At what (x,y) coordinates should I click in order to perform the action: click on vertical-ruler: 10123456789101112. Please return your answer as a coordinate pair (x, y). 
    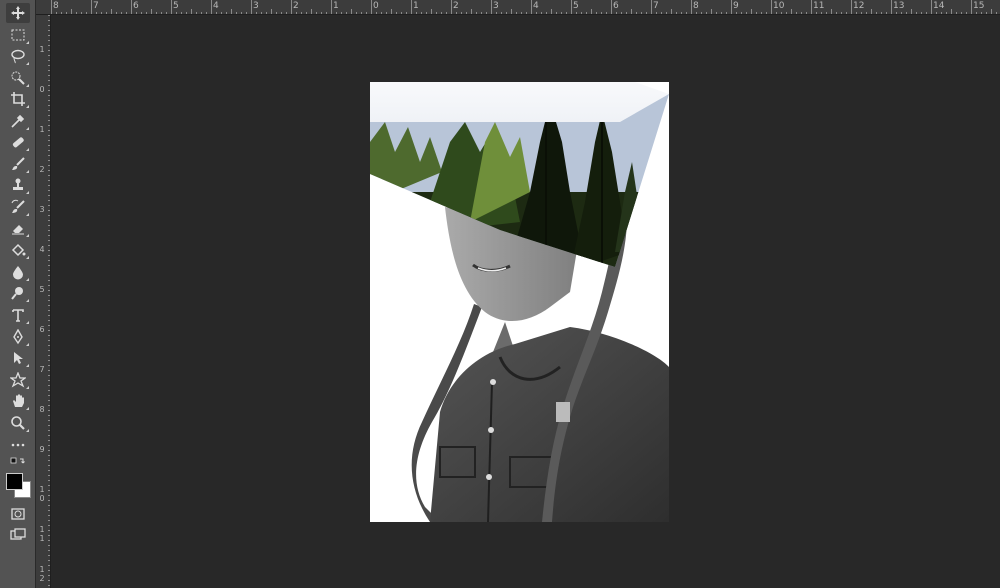
    Looking at the image, I should click on (43, 301).